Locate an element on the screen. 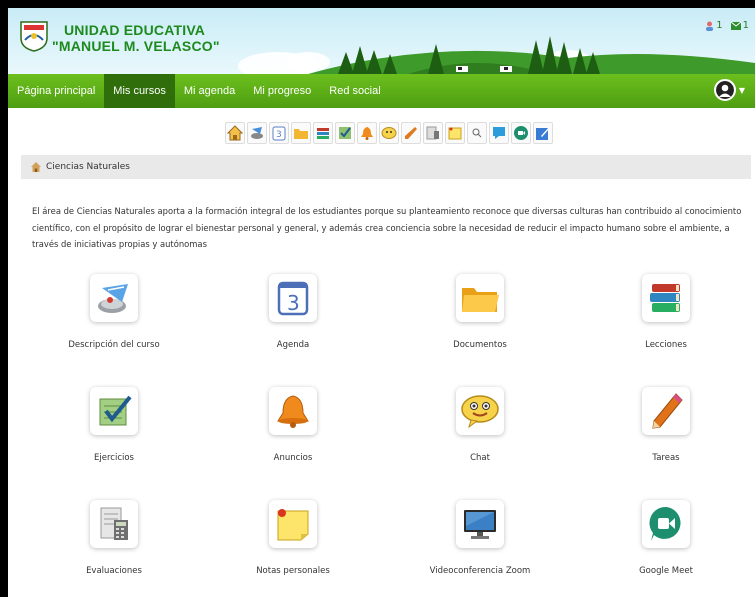 The image size is (755, 597). tool-label: Ejercicios is located at coordinates (114, 458).